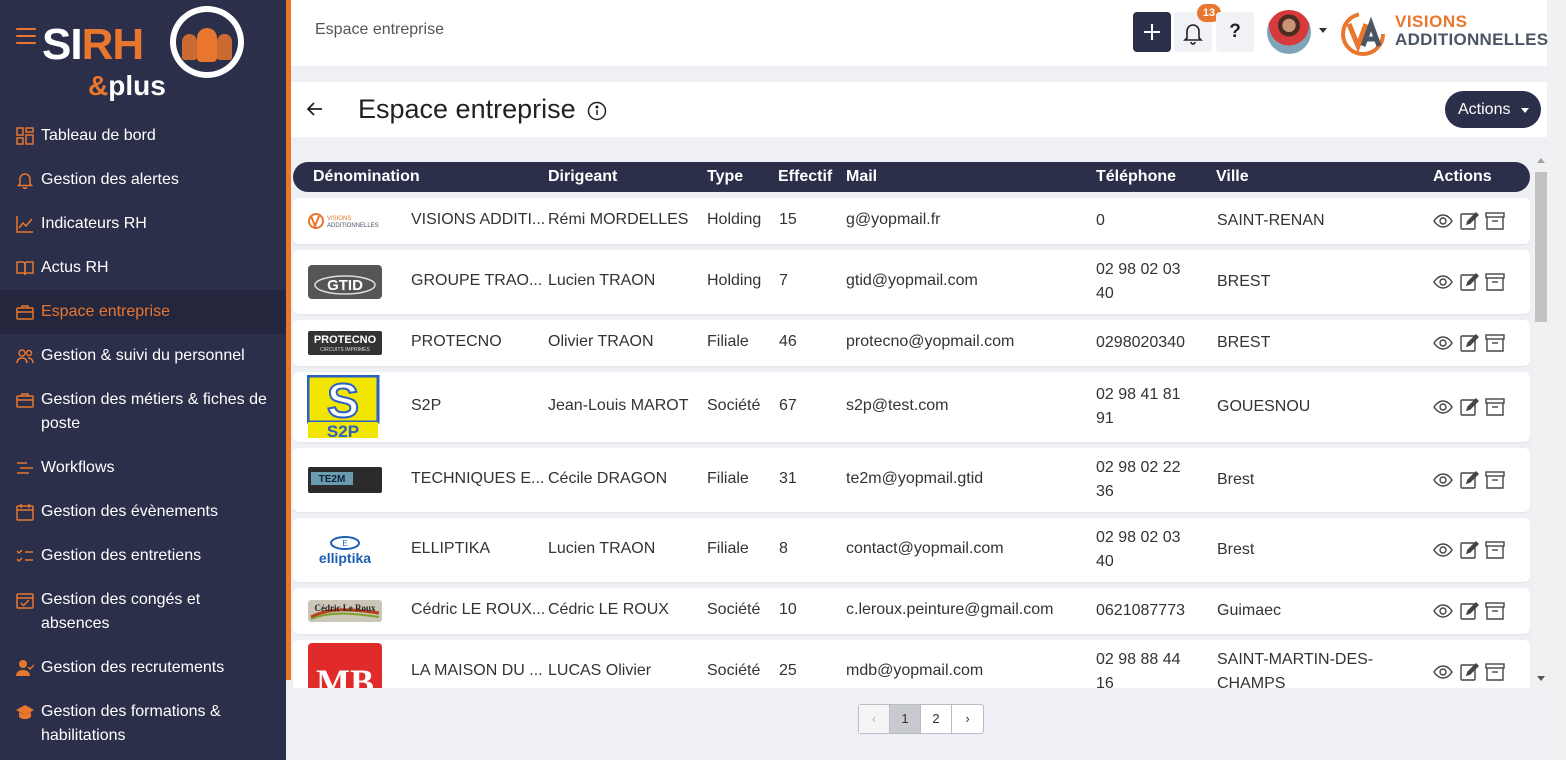 Image resolution: width=1566 pixels, height=760 pixels. I want to click on col-effectif: Effectif, so click(805, 177).